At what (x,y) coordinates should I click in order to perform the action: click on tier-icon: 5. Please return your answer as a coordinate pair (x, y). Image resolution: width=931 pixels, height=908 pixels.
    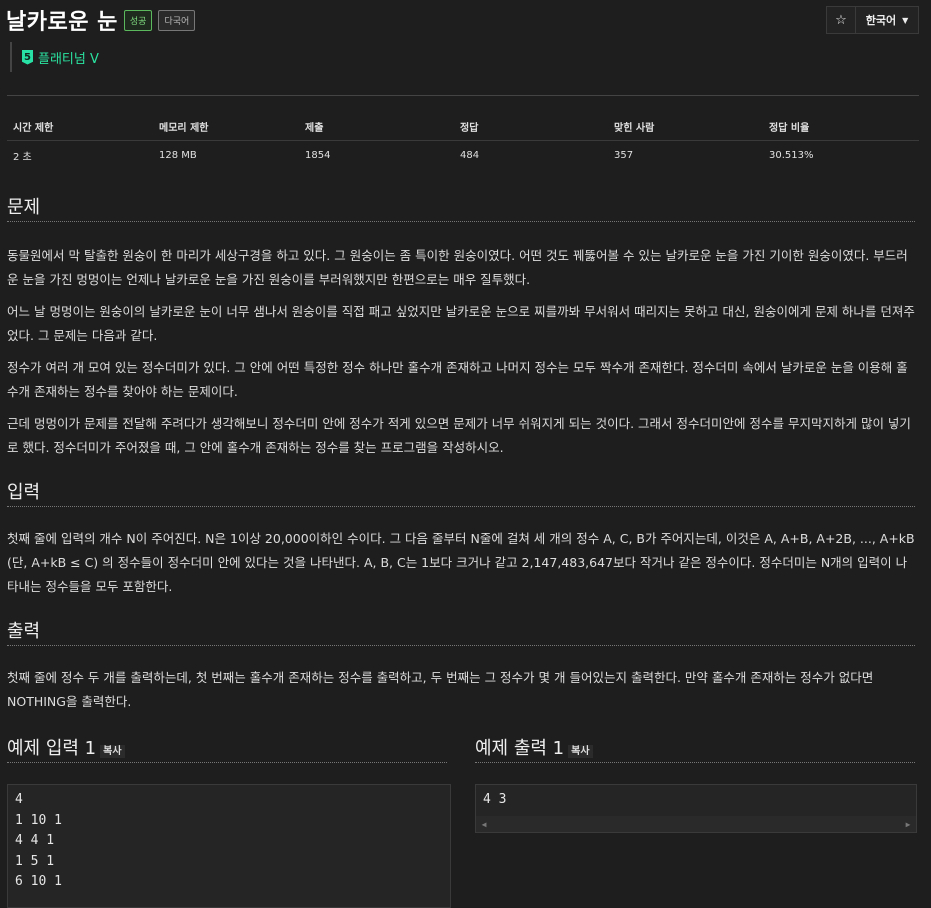
    Looking at the image, I should click on (27, 57).